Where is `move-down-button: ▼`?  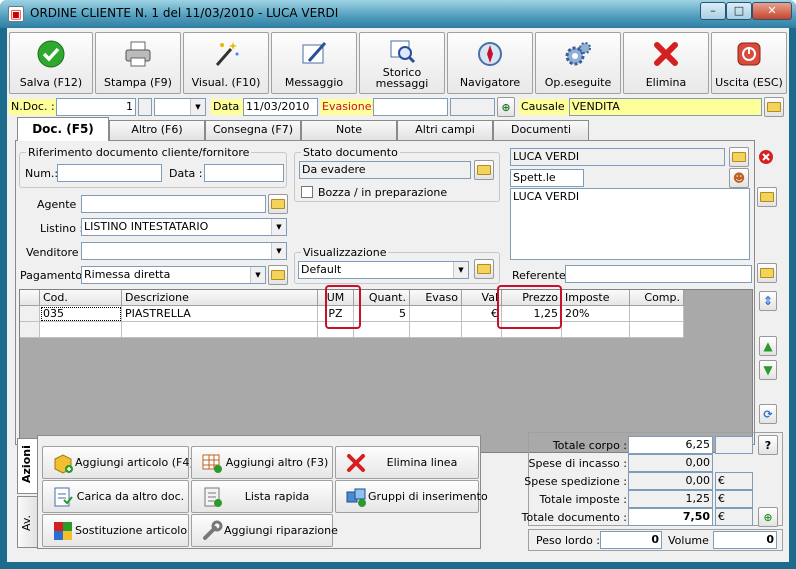 move-down-button: ▼ is located at coordinates (768, 370).